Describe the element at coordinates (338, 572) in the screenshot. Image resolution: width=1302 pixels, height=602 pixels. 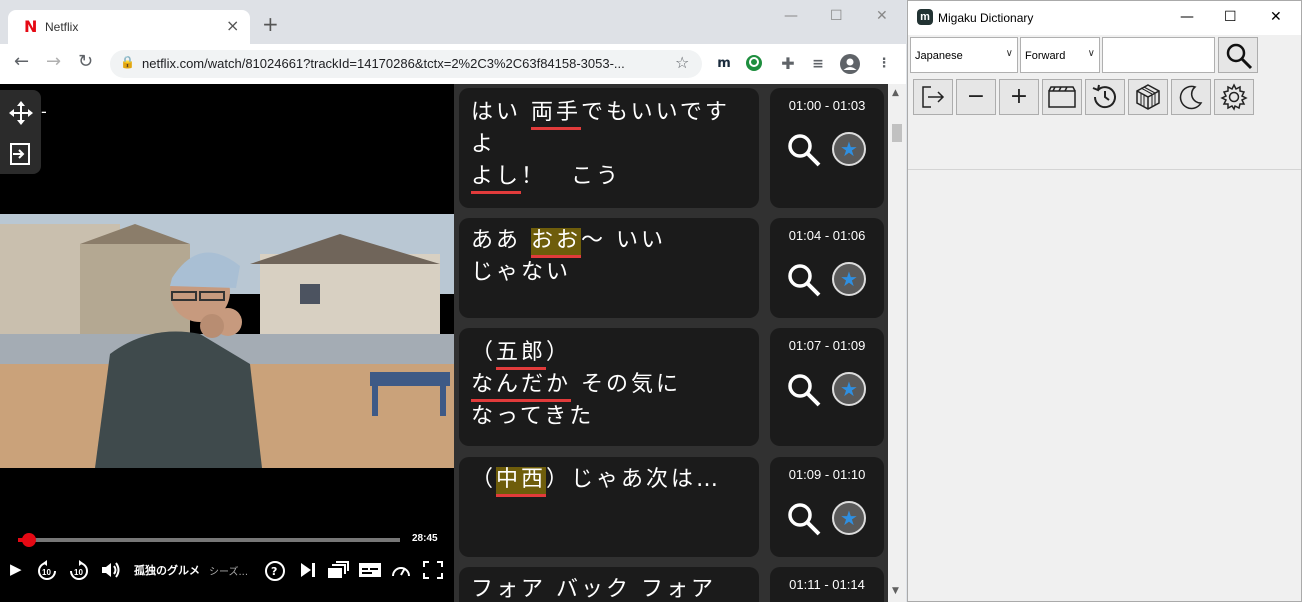
I see `episodes-icon` at that location.